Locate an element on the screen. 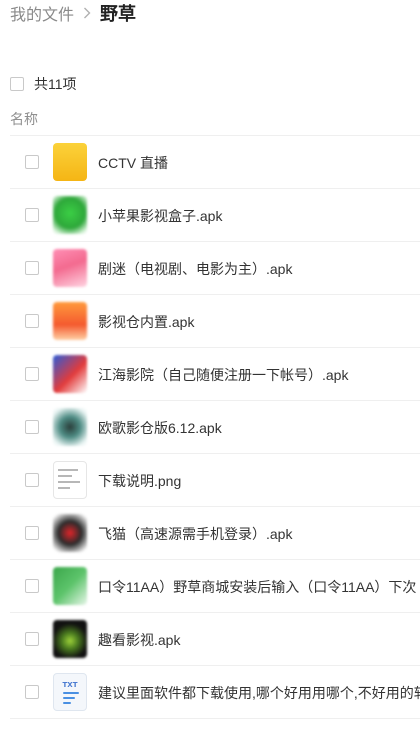  select-all-row: 共11项 is located at coordinates (43, 84).